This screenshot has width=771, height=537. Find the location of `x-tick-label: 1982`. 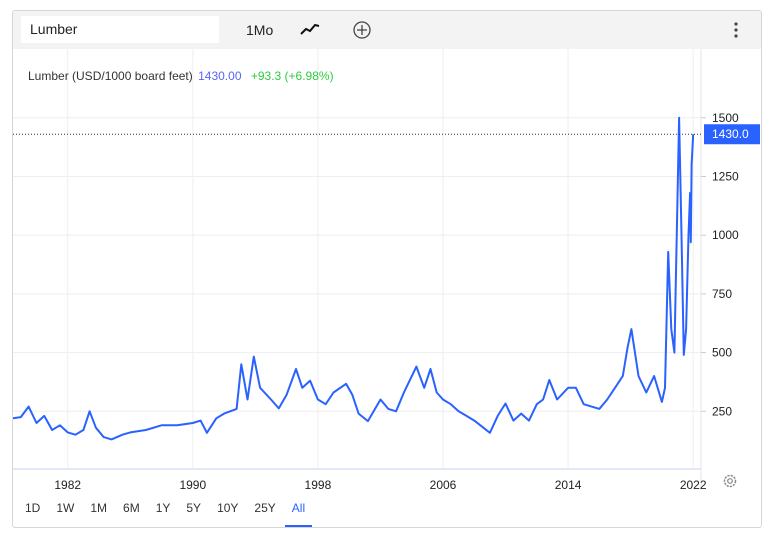

x-tick-label: 1982 is located at coordinates (67, 485).